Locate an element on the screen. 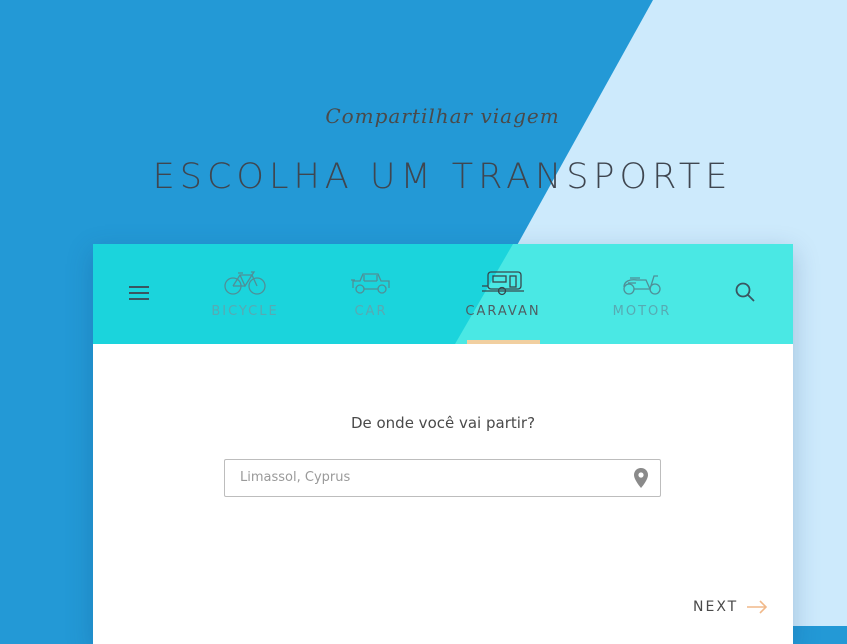 This screenshot has height=644, width=847. tab-label-bicycle: BICYCLE is located at coordinates (245, 311).